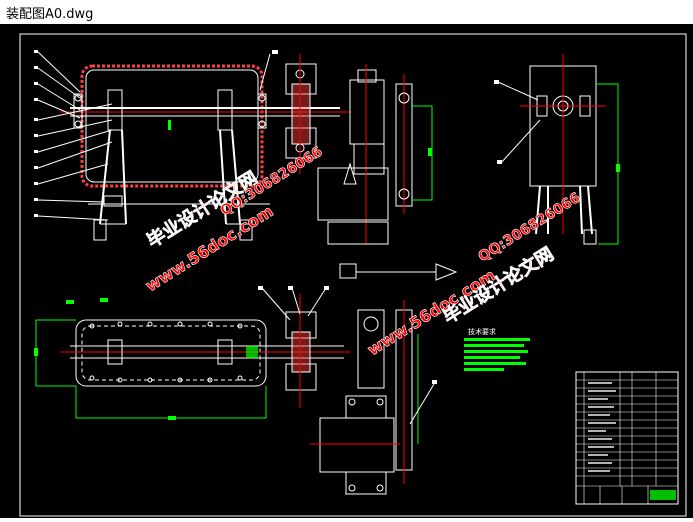 Image resolution: width=693 pixels, height=522 pixels. I want to click on notes-header: 技术要求, so click(482, 331).